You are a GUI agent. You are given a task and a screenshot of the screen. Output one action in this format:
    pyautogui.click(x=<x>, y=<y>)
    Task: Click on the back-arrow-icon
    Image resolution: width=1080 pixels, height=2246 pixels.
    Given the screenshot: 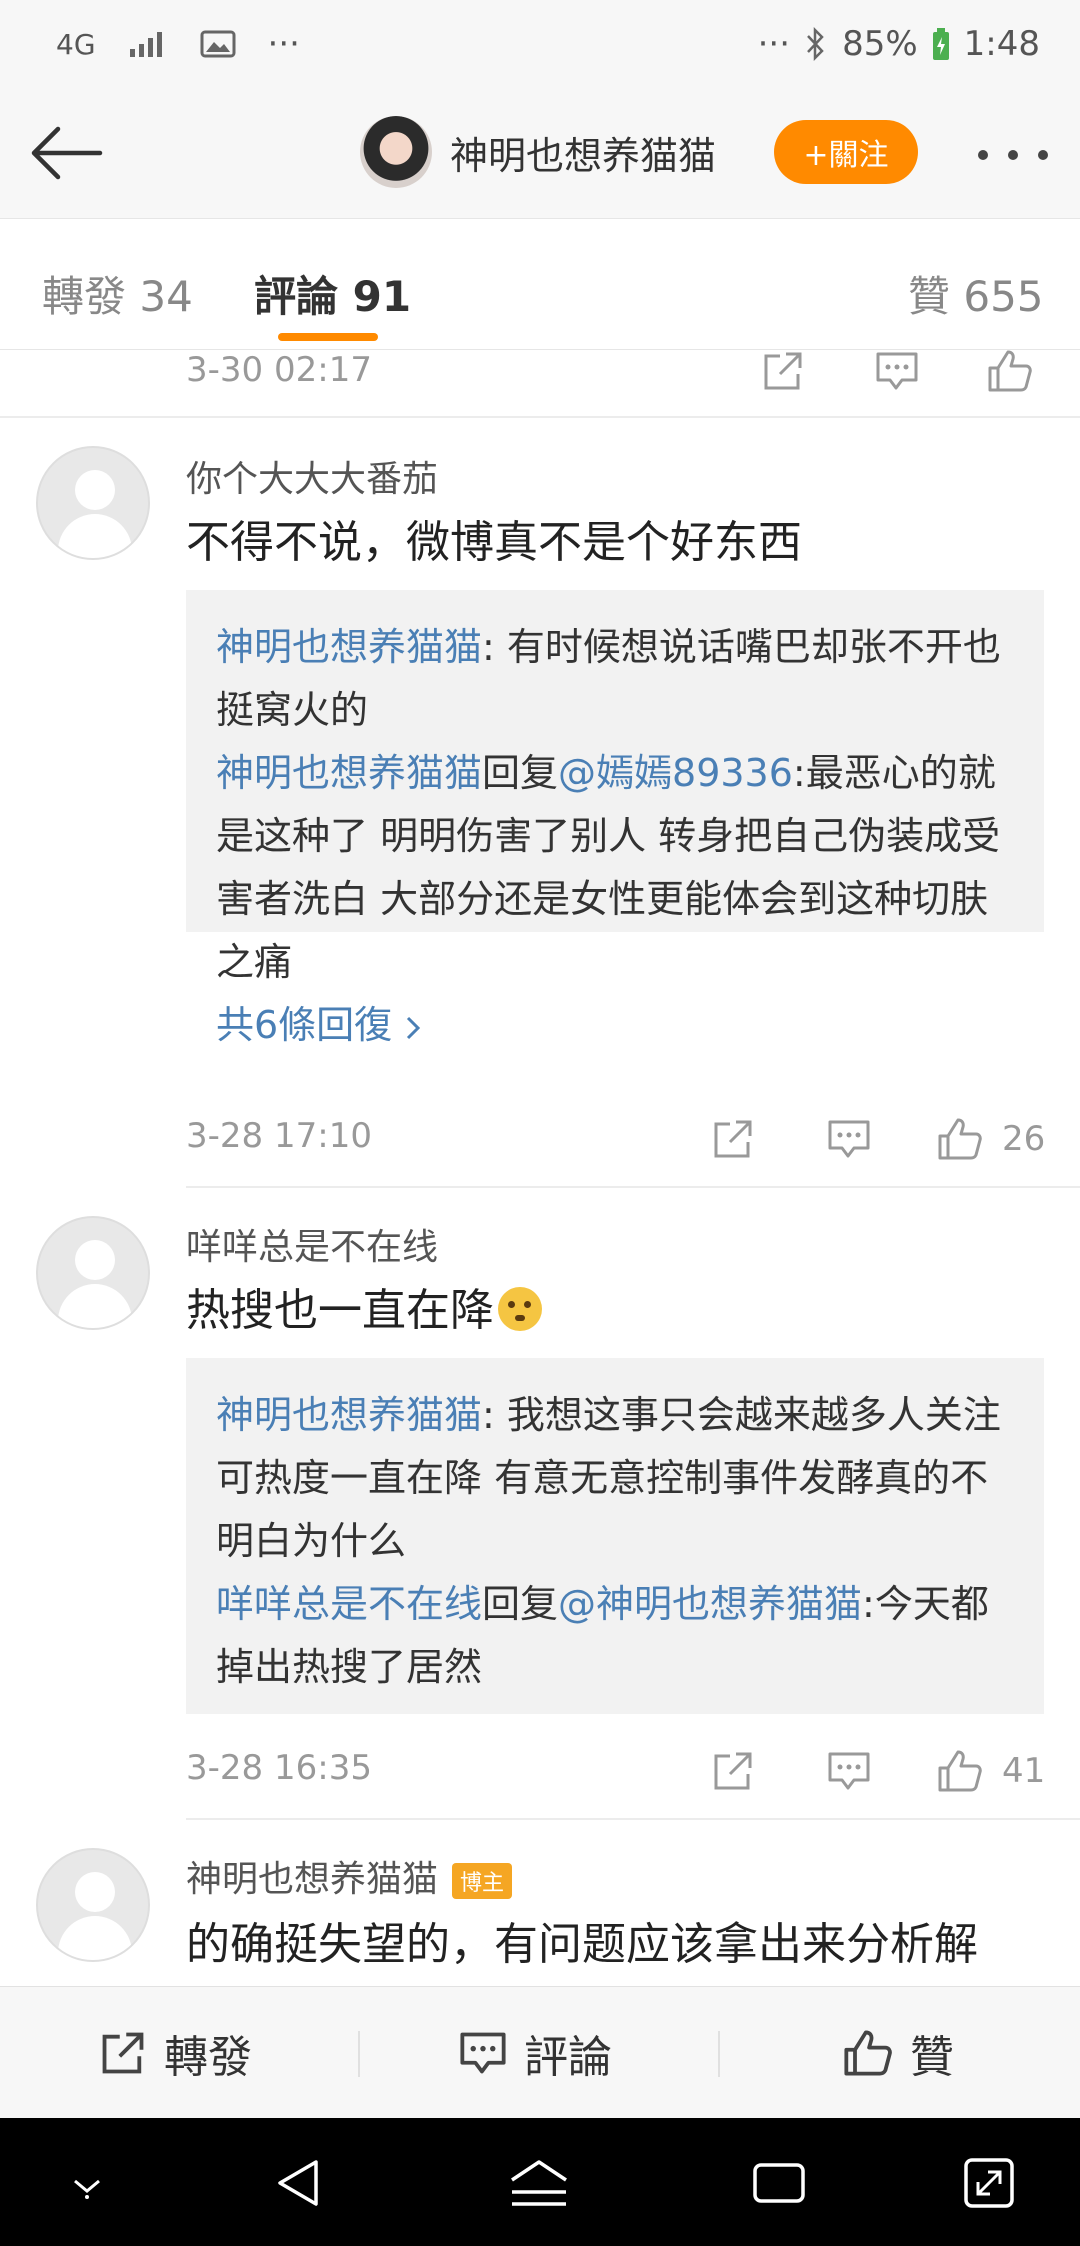 What is the action you would take?
    pyautogui.click(x=67, y=153)
    